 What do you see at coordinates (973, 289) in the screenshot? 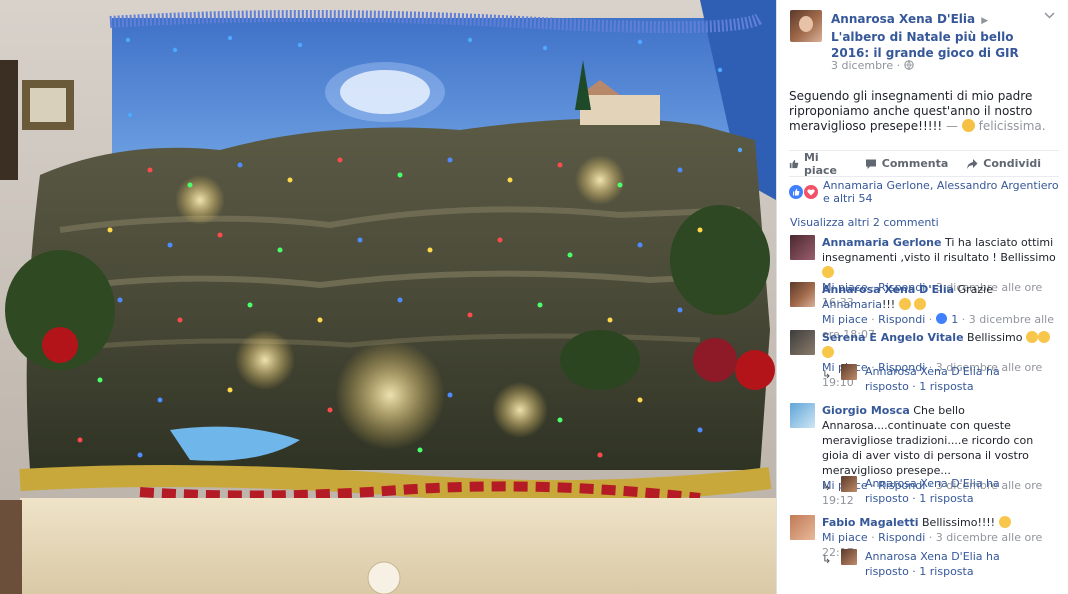
I see `comment-text: Grazie` at bounding box center [973, 289].